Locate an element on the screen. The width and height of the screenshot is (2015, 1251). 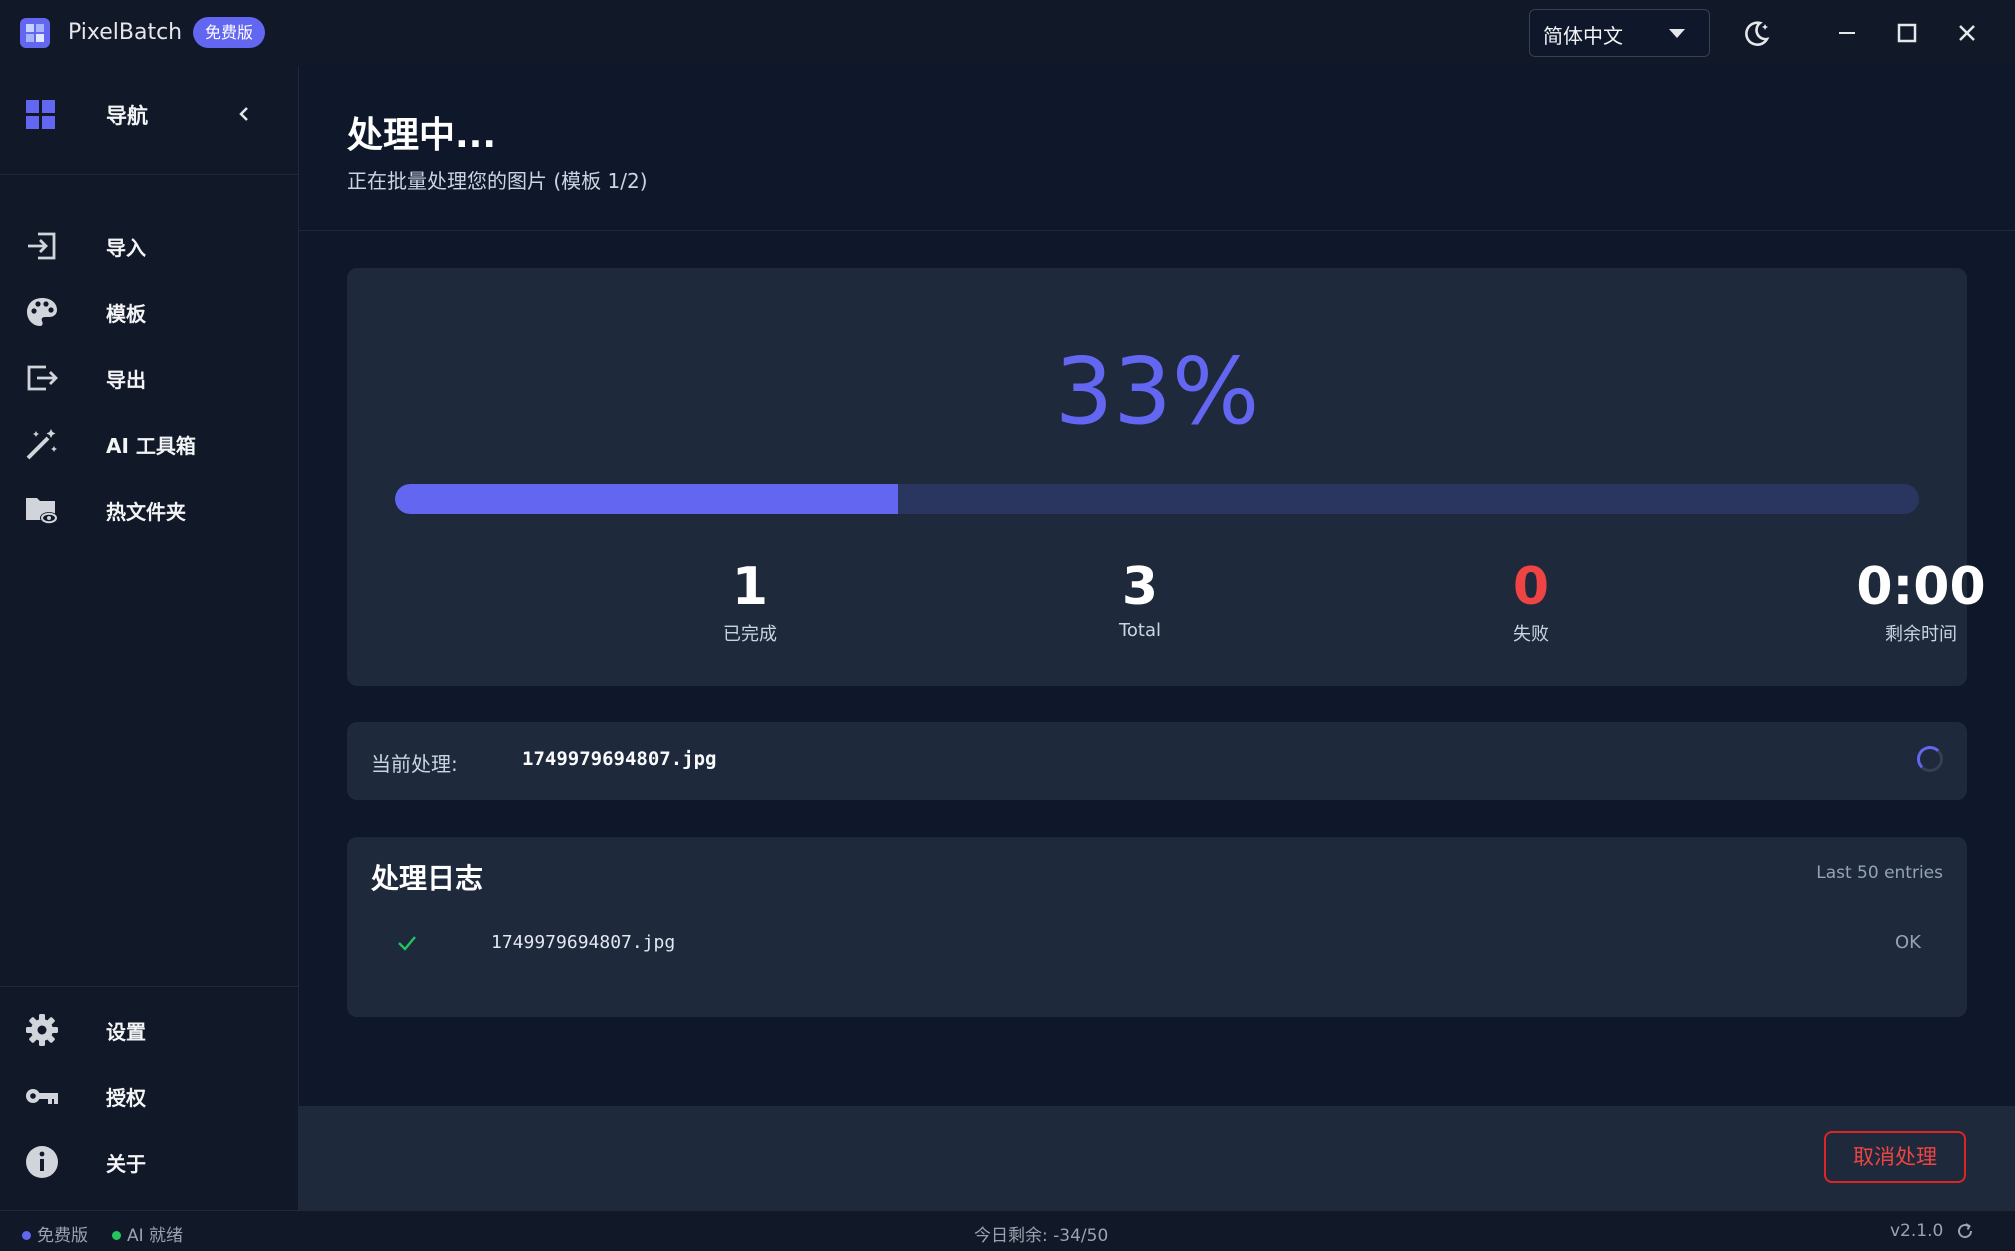
export-icon is located at coordinates (42, 378).